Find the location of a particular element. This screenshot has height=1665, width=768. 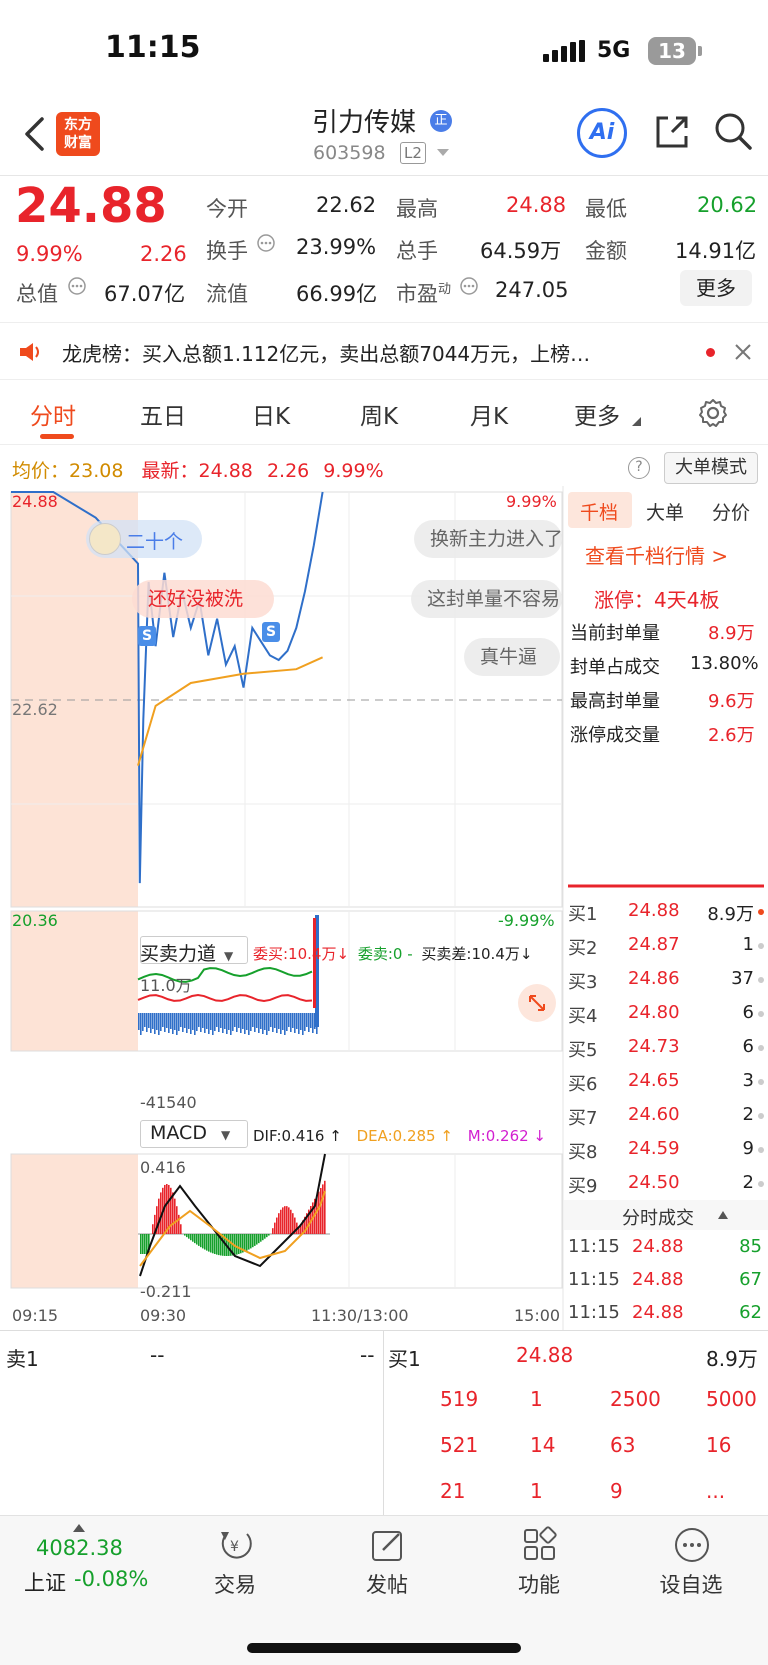

trade-icon: ¥ is located at coordinates (236, 1545).